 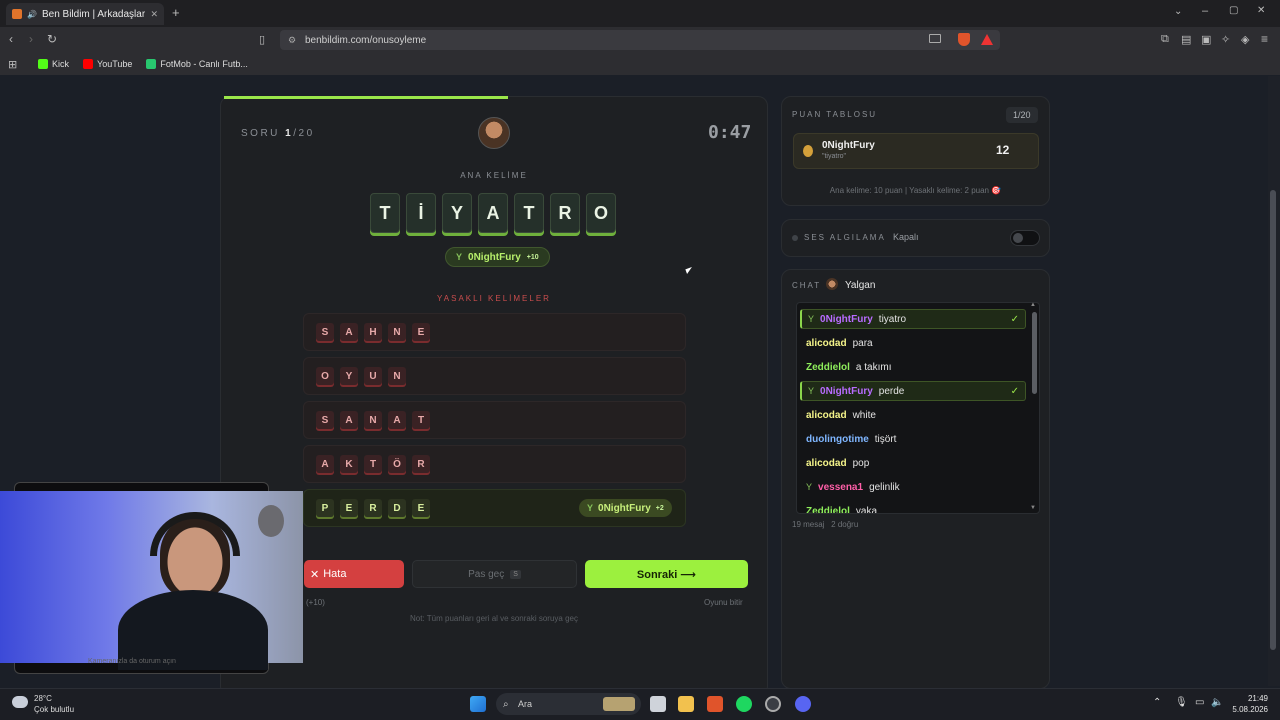 I want to click on youtube-icon, so click(x=88, y=64).